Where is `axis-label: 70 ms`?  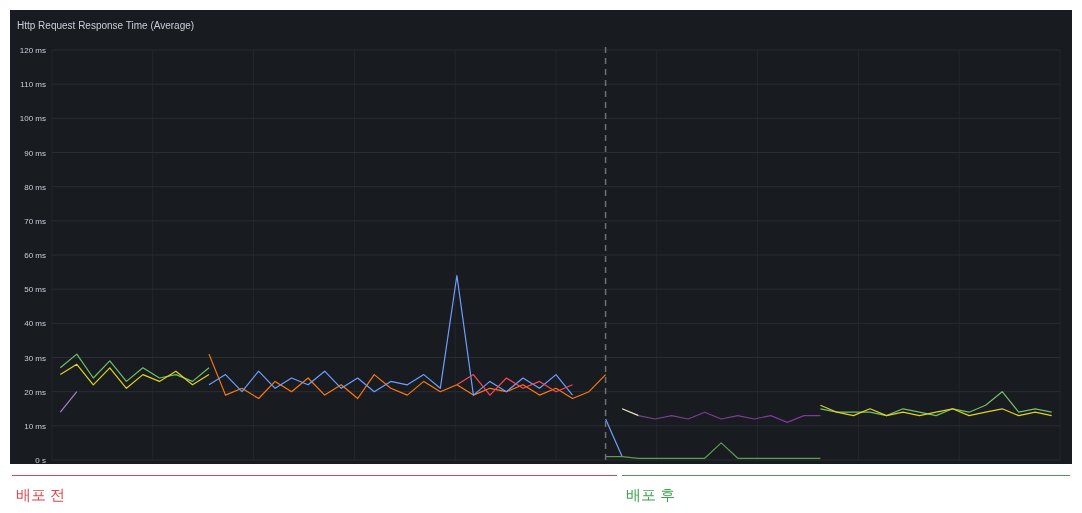
axis-label: 70 ms is located at coordinates (35, 221).